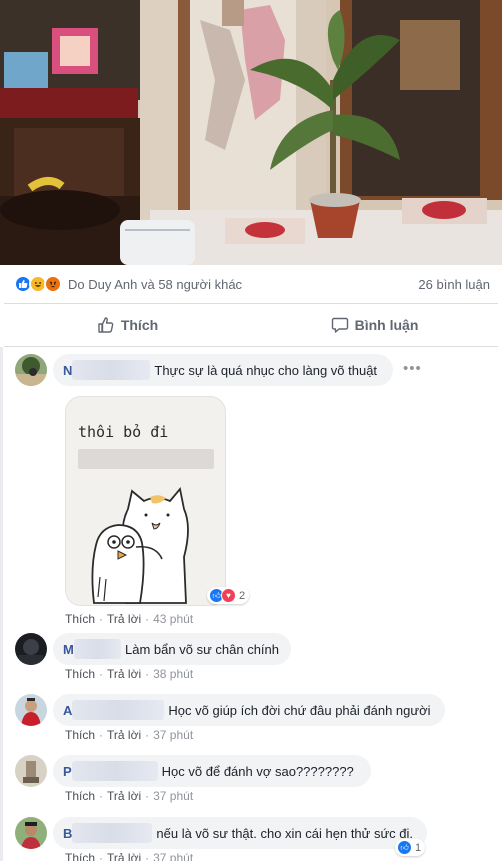 The image size is (502, 861). I want to click on more-options-icon: •••, so click(412, 368).